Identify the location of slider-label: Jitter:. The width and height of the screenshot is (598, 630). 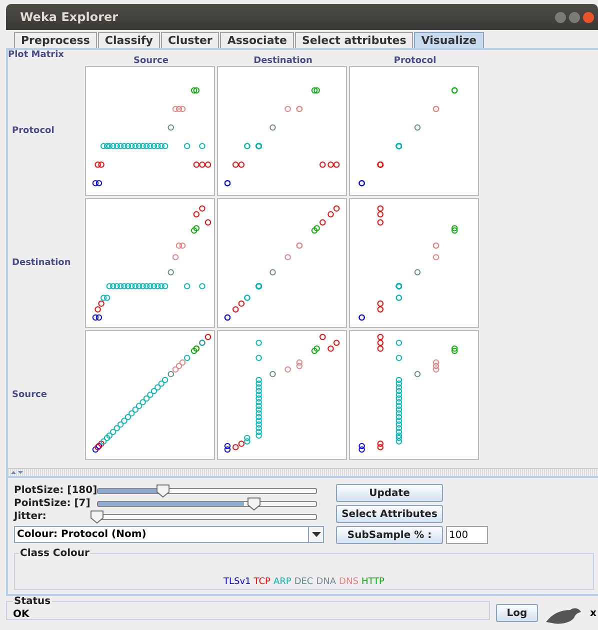
(31, 516).